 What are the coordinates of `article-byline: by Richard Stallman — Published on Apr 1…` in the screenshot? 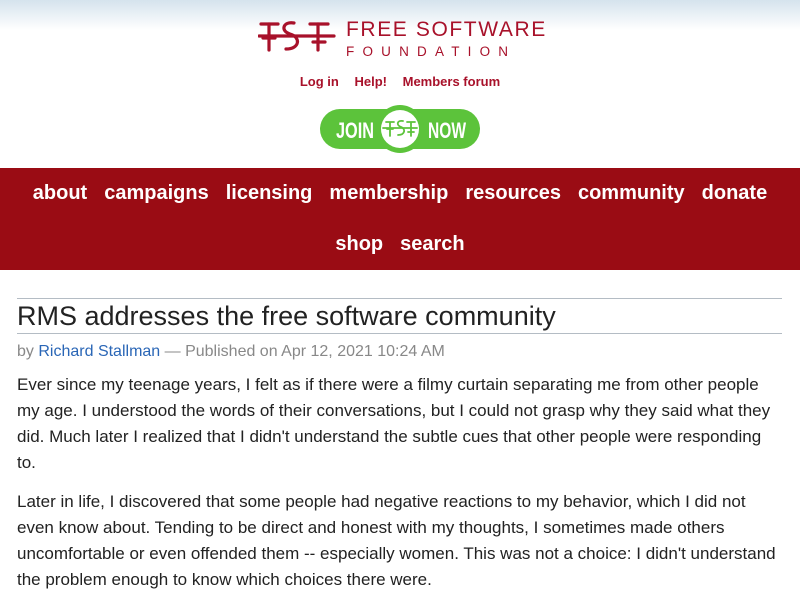 It's located at (399, 352).